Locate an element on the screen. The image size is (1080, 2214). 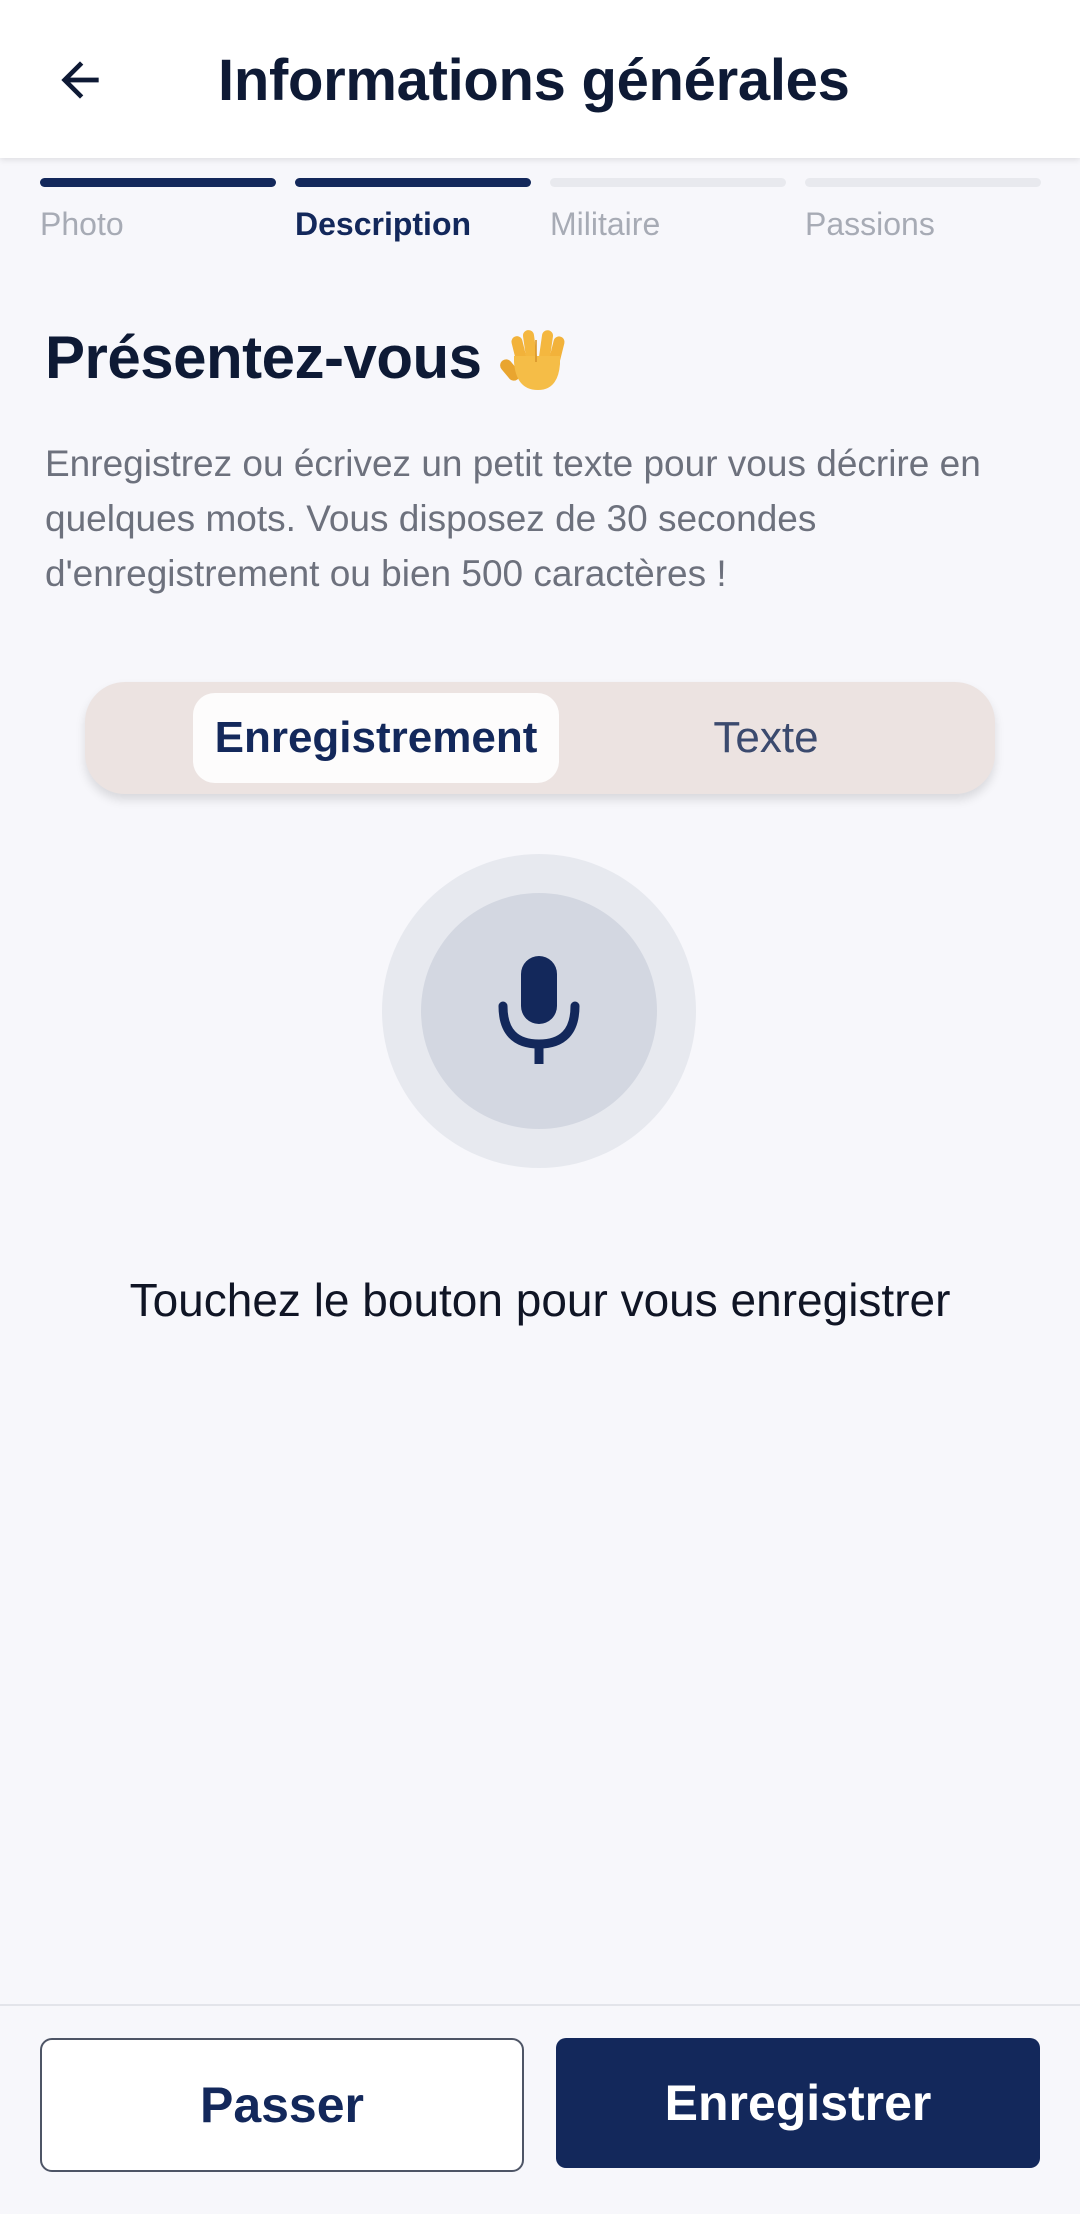
step-label: Photo is located at coordinates (82, 224).